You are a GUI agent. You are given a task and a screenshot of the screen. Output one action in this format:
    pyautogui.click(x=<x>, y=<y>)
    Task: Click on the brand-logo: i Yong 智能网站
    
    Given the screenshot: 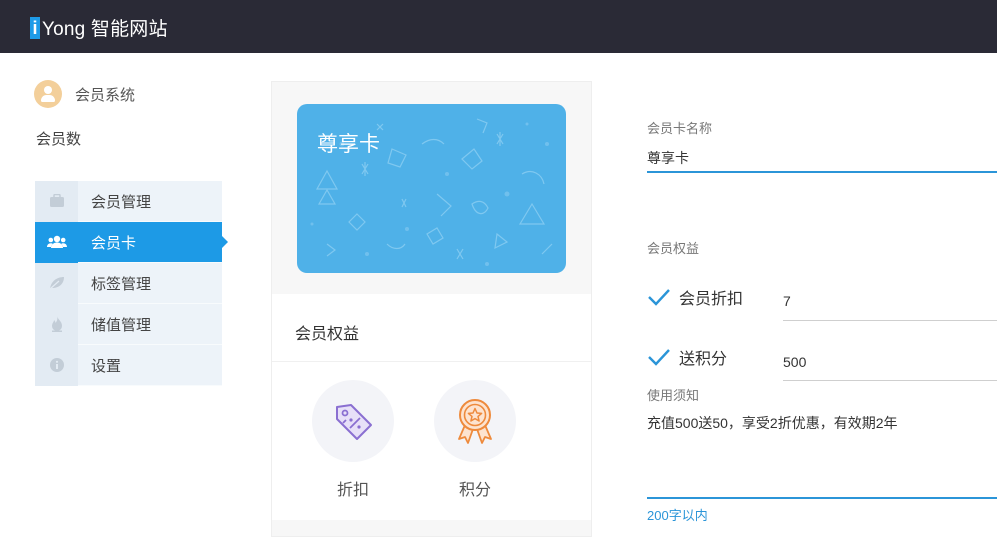 What is the action you would take?
    pyautogui.click(x=99, y=27)
    